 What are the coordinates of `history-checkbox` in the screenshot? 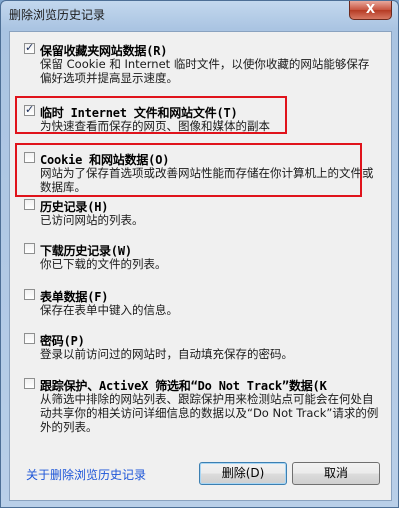 It's located at (29, 204).